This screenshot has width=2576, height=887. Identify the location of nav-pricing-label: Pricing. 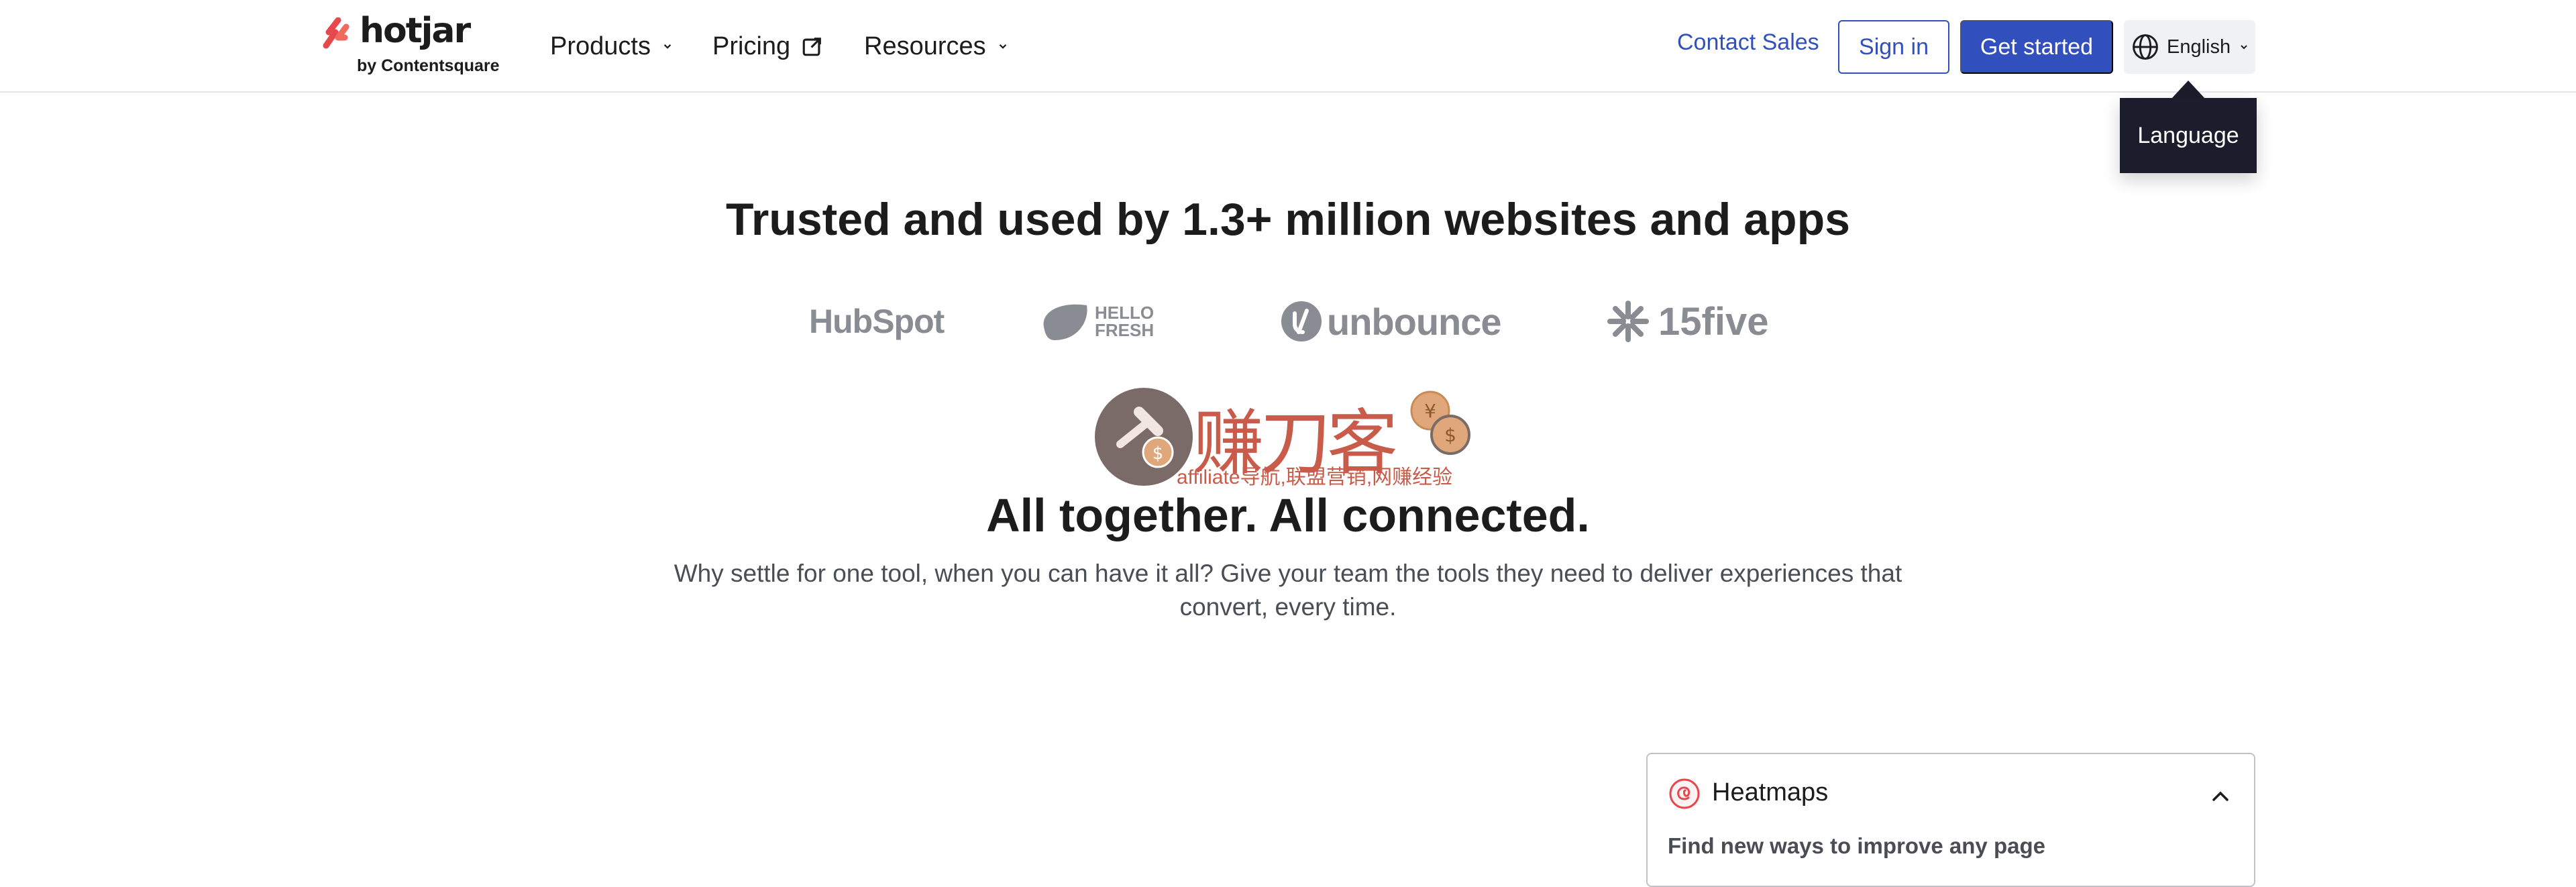
(751, 46).